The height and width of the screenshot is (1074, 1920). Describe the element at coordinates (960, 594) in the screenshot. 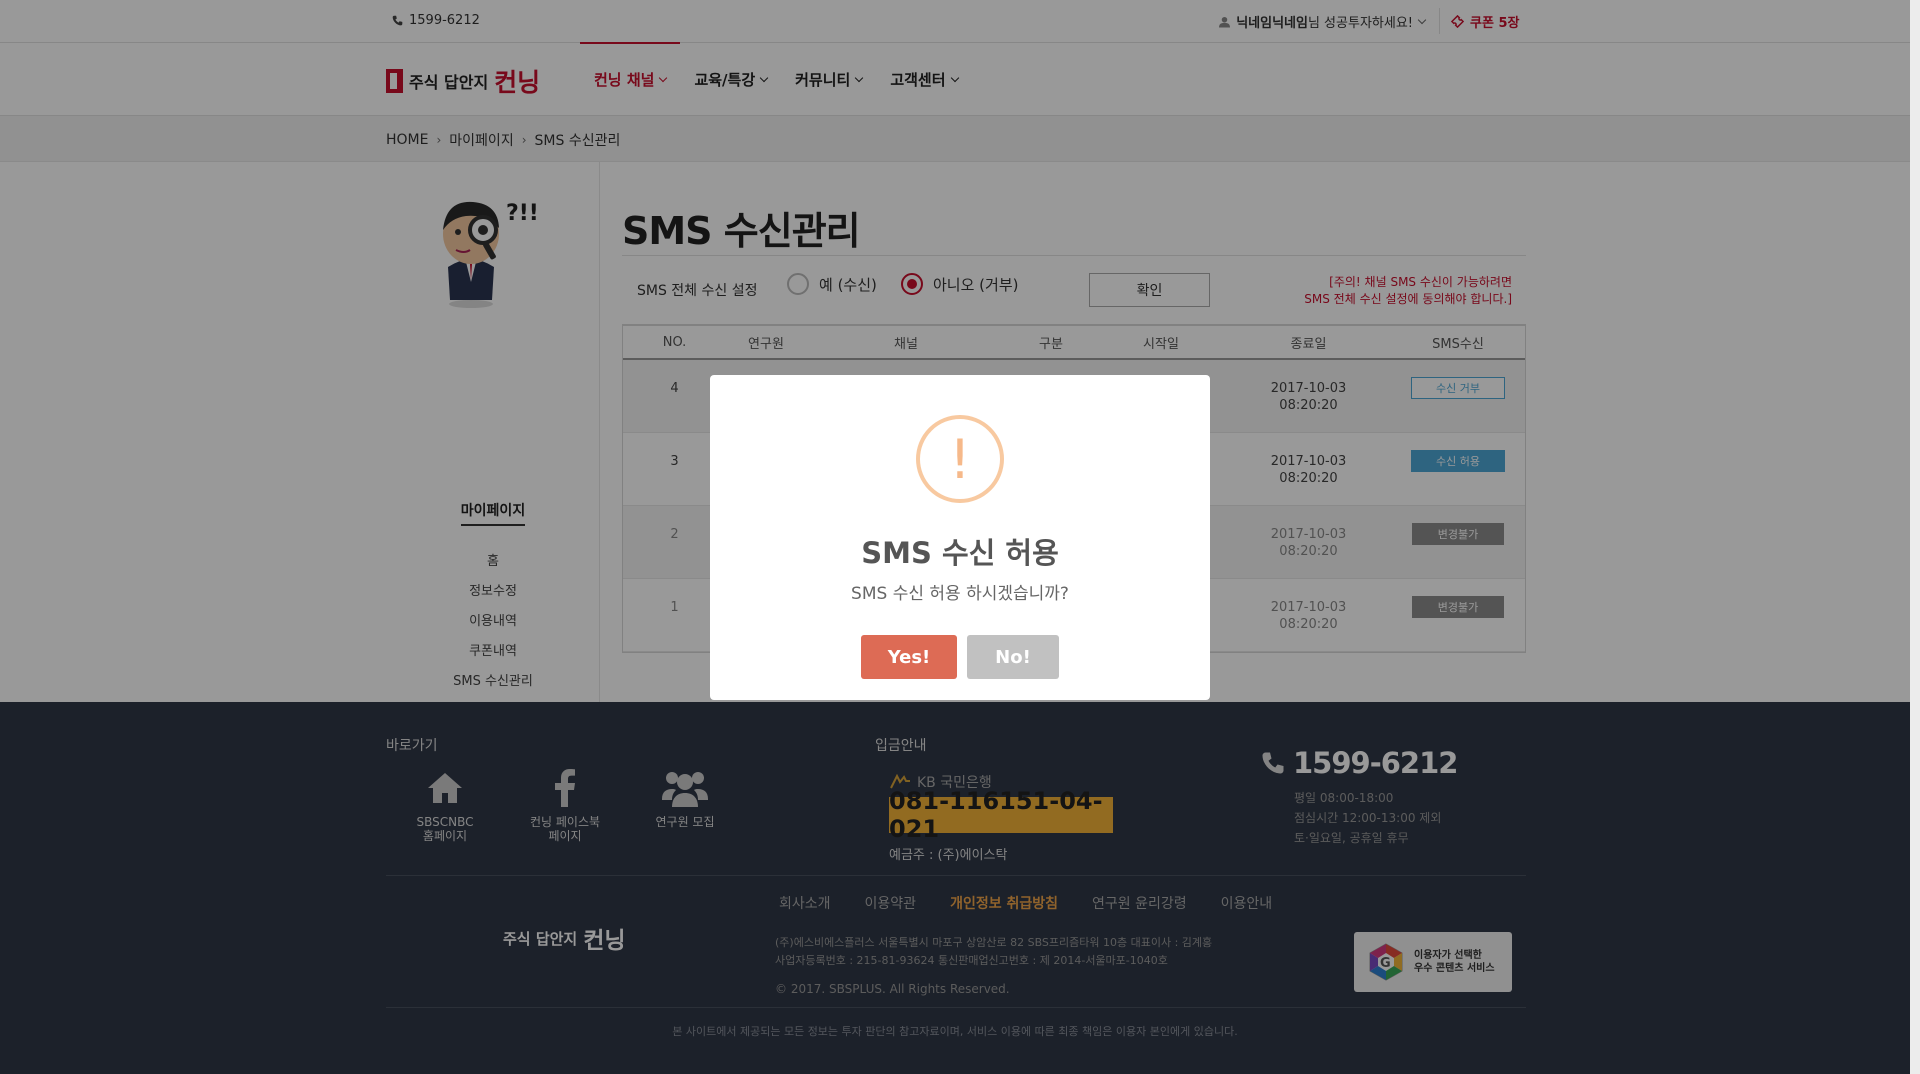

I see `dialog-message: SMS 수신 허용 하시겠습니까?` at that location.